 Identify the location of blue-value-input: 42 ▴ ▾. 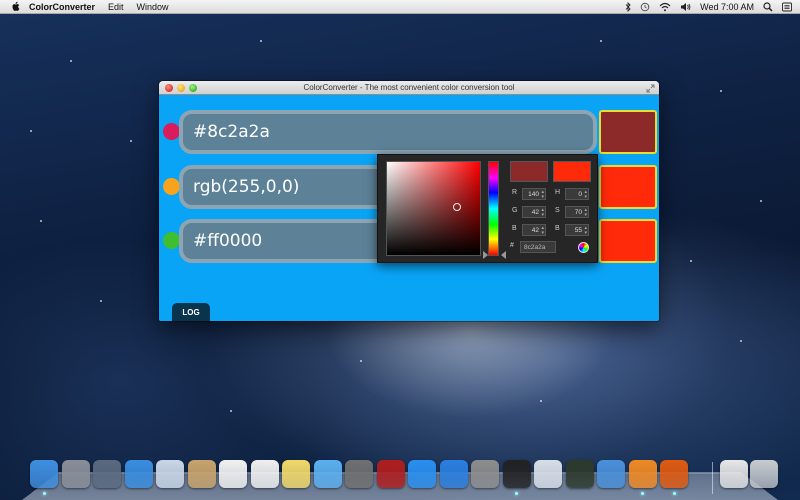
(534, 230).